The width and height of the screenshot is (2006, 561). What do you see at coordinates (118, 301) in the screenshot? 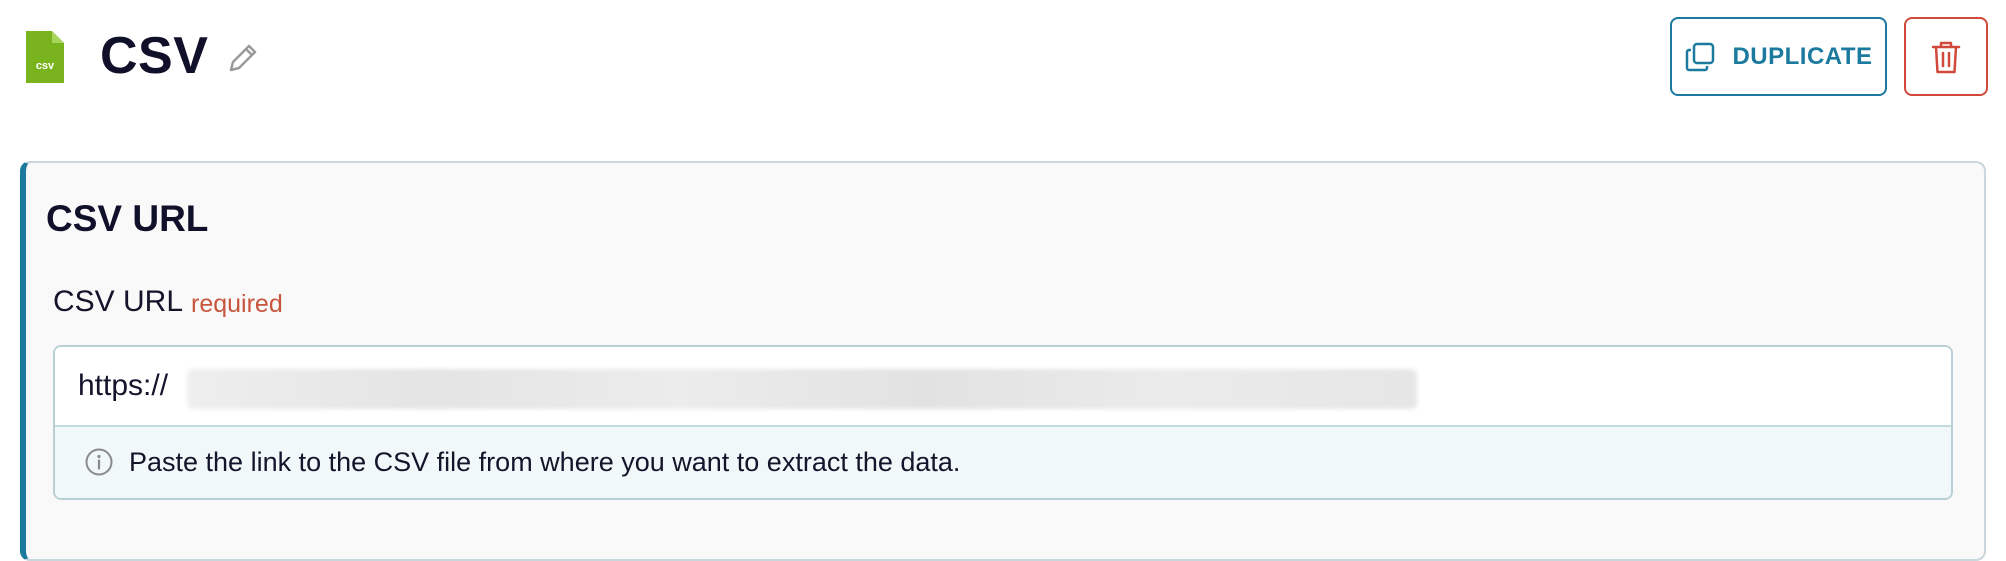
I see `csv-url-label: CSV URL` at bounding box center [118, 301].